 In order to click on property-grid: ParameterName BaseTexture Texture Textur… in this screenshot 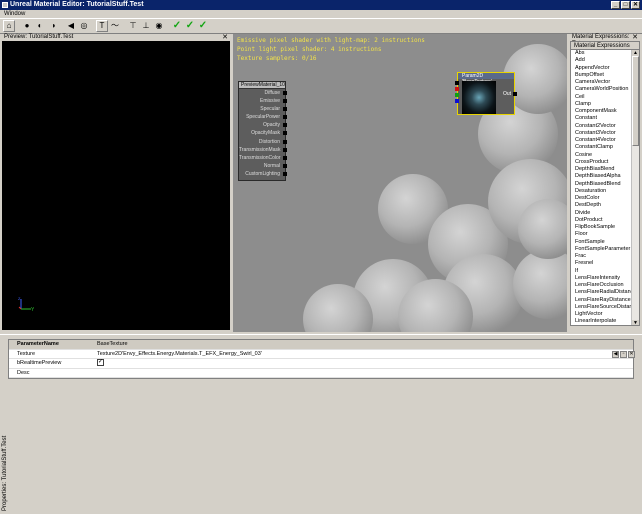, I will do `click(321, 359)`.